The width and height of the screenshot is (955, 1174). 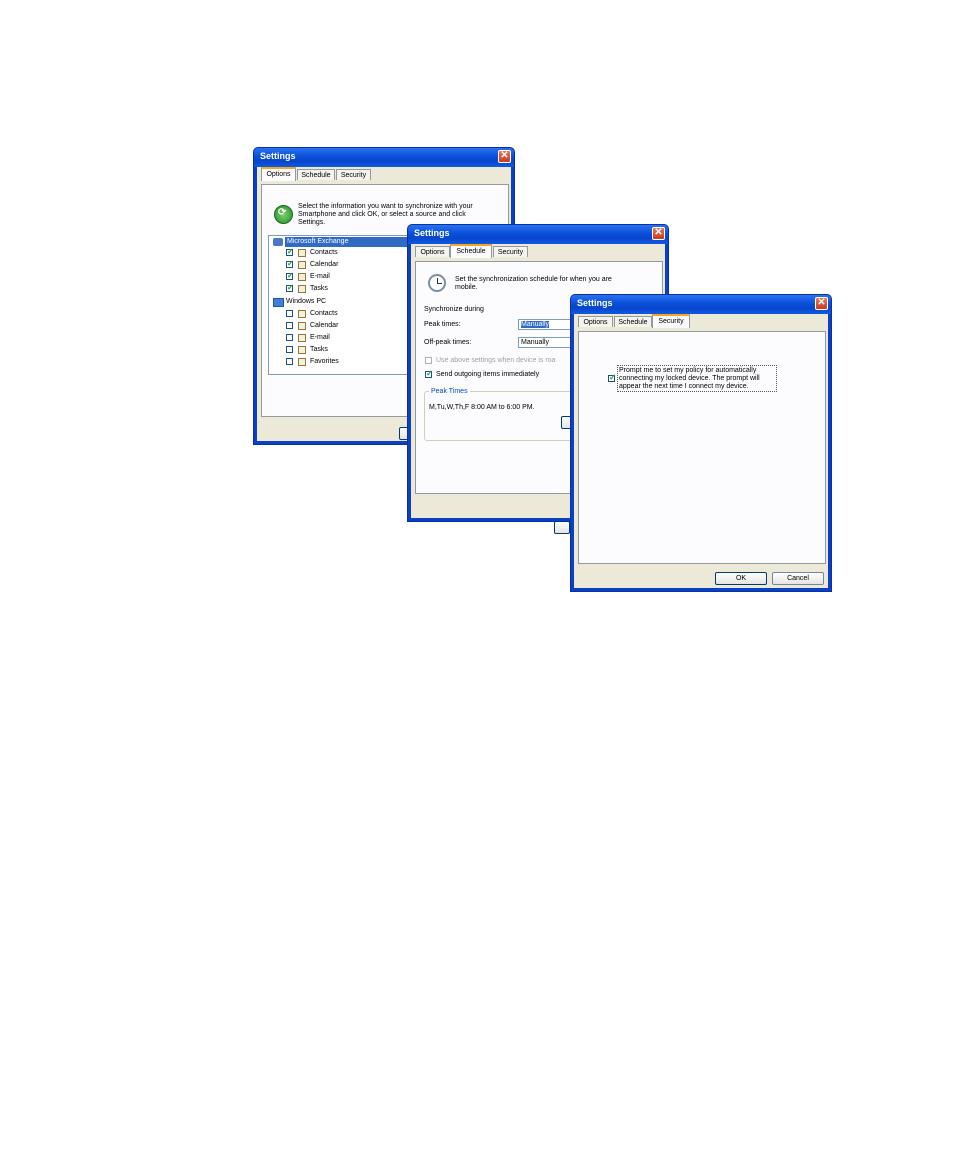 I want to click on tree-label-windows-pc: Windows PC, so click(x=306, y=302).